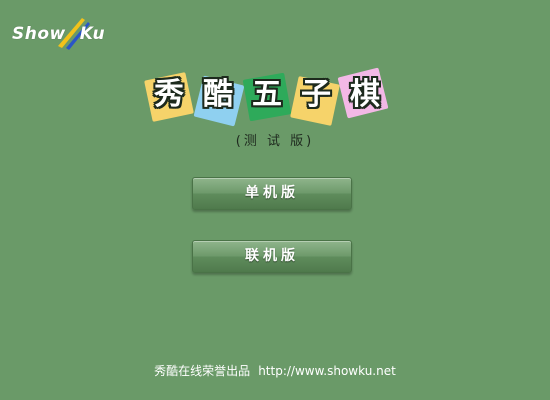 This screenshot has width=550, height=400. Describe the element at coordinates (39, 34) in the screenshot. I see `logo-text-show: Show` at that location.